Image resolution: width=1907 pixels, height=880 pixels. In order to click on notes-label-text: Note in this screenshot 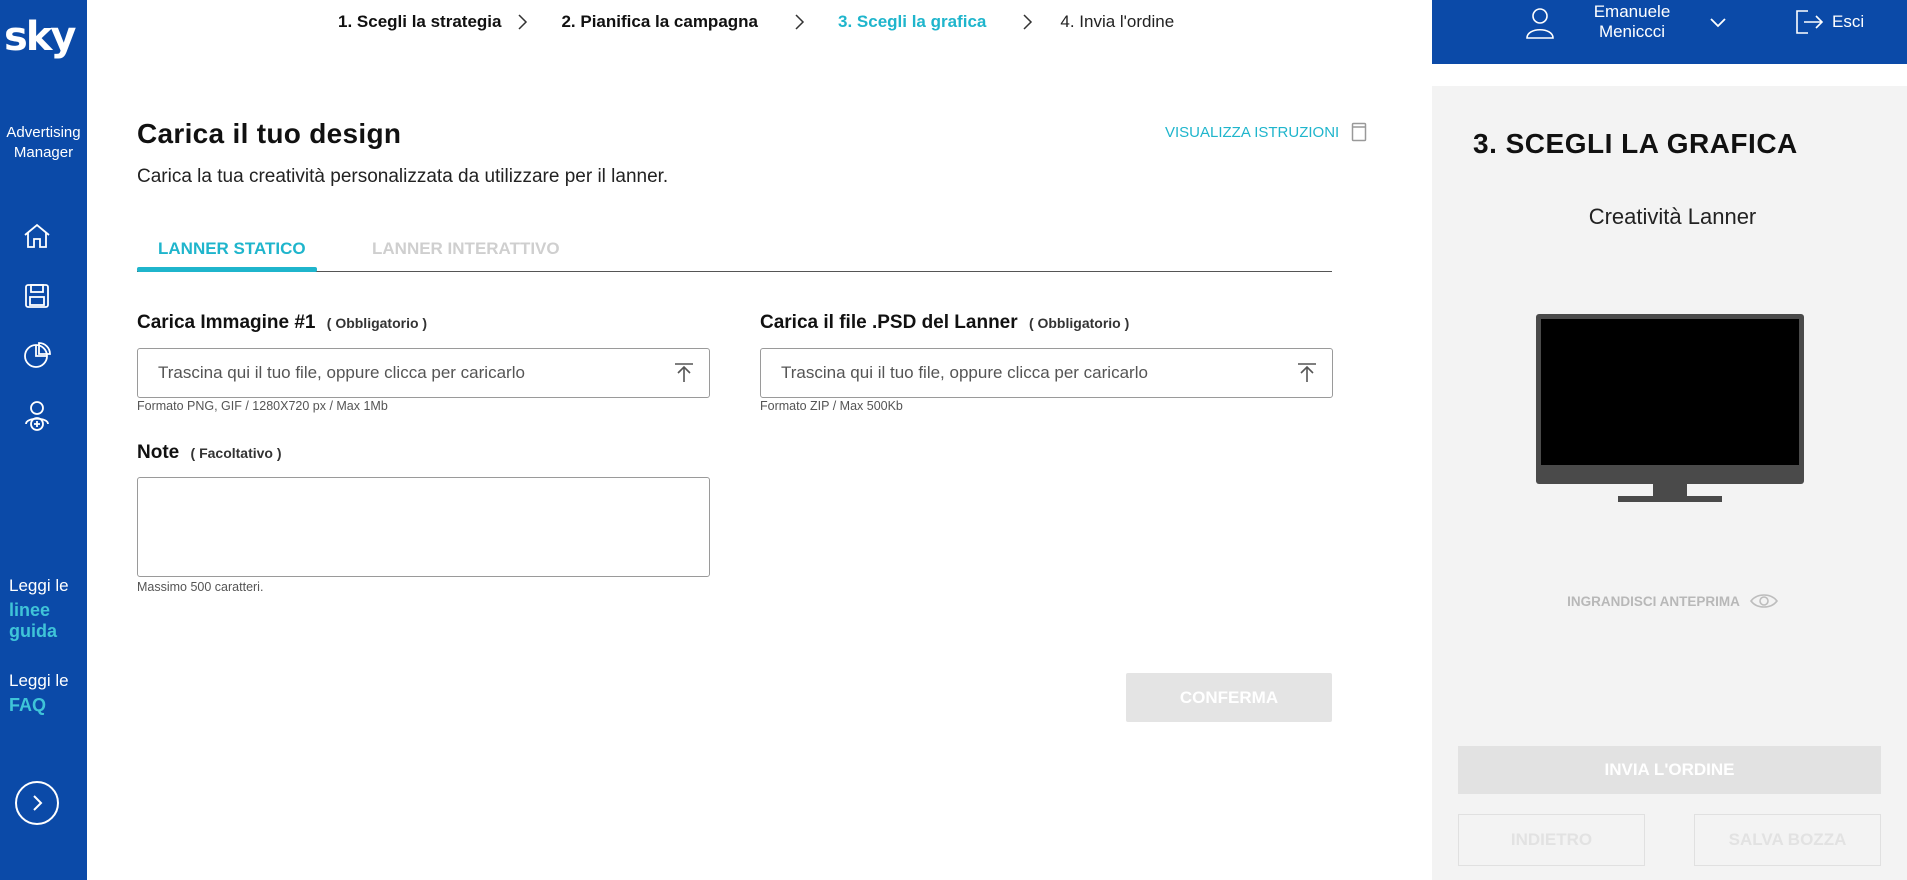, I will do `click(158, 452)`.